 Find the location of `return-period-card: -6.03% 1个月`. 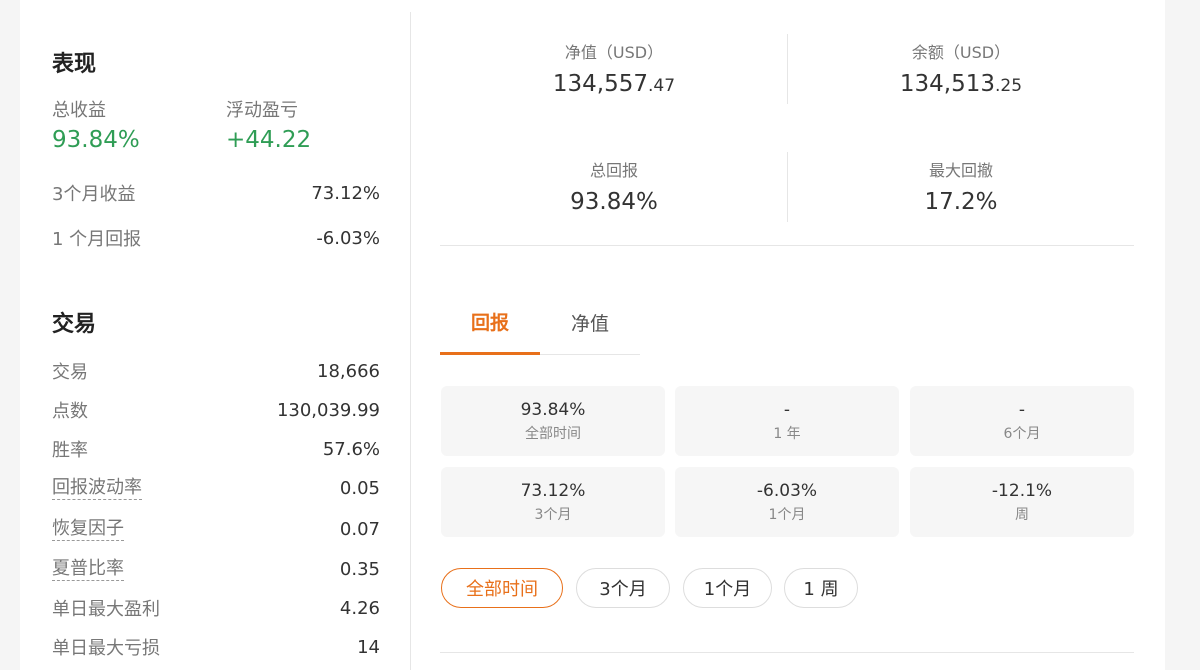

return-period-card: -6.03% 1个月 is located at coordinates (787, 502).